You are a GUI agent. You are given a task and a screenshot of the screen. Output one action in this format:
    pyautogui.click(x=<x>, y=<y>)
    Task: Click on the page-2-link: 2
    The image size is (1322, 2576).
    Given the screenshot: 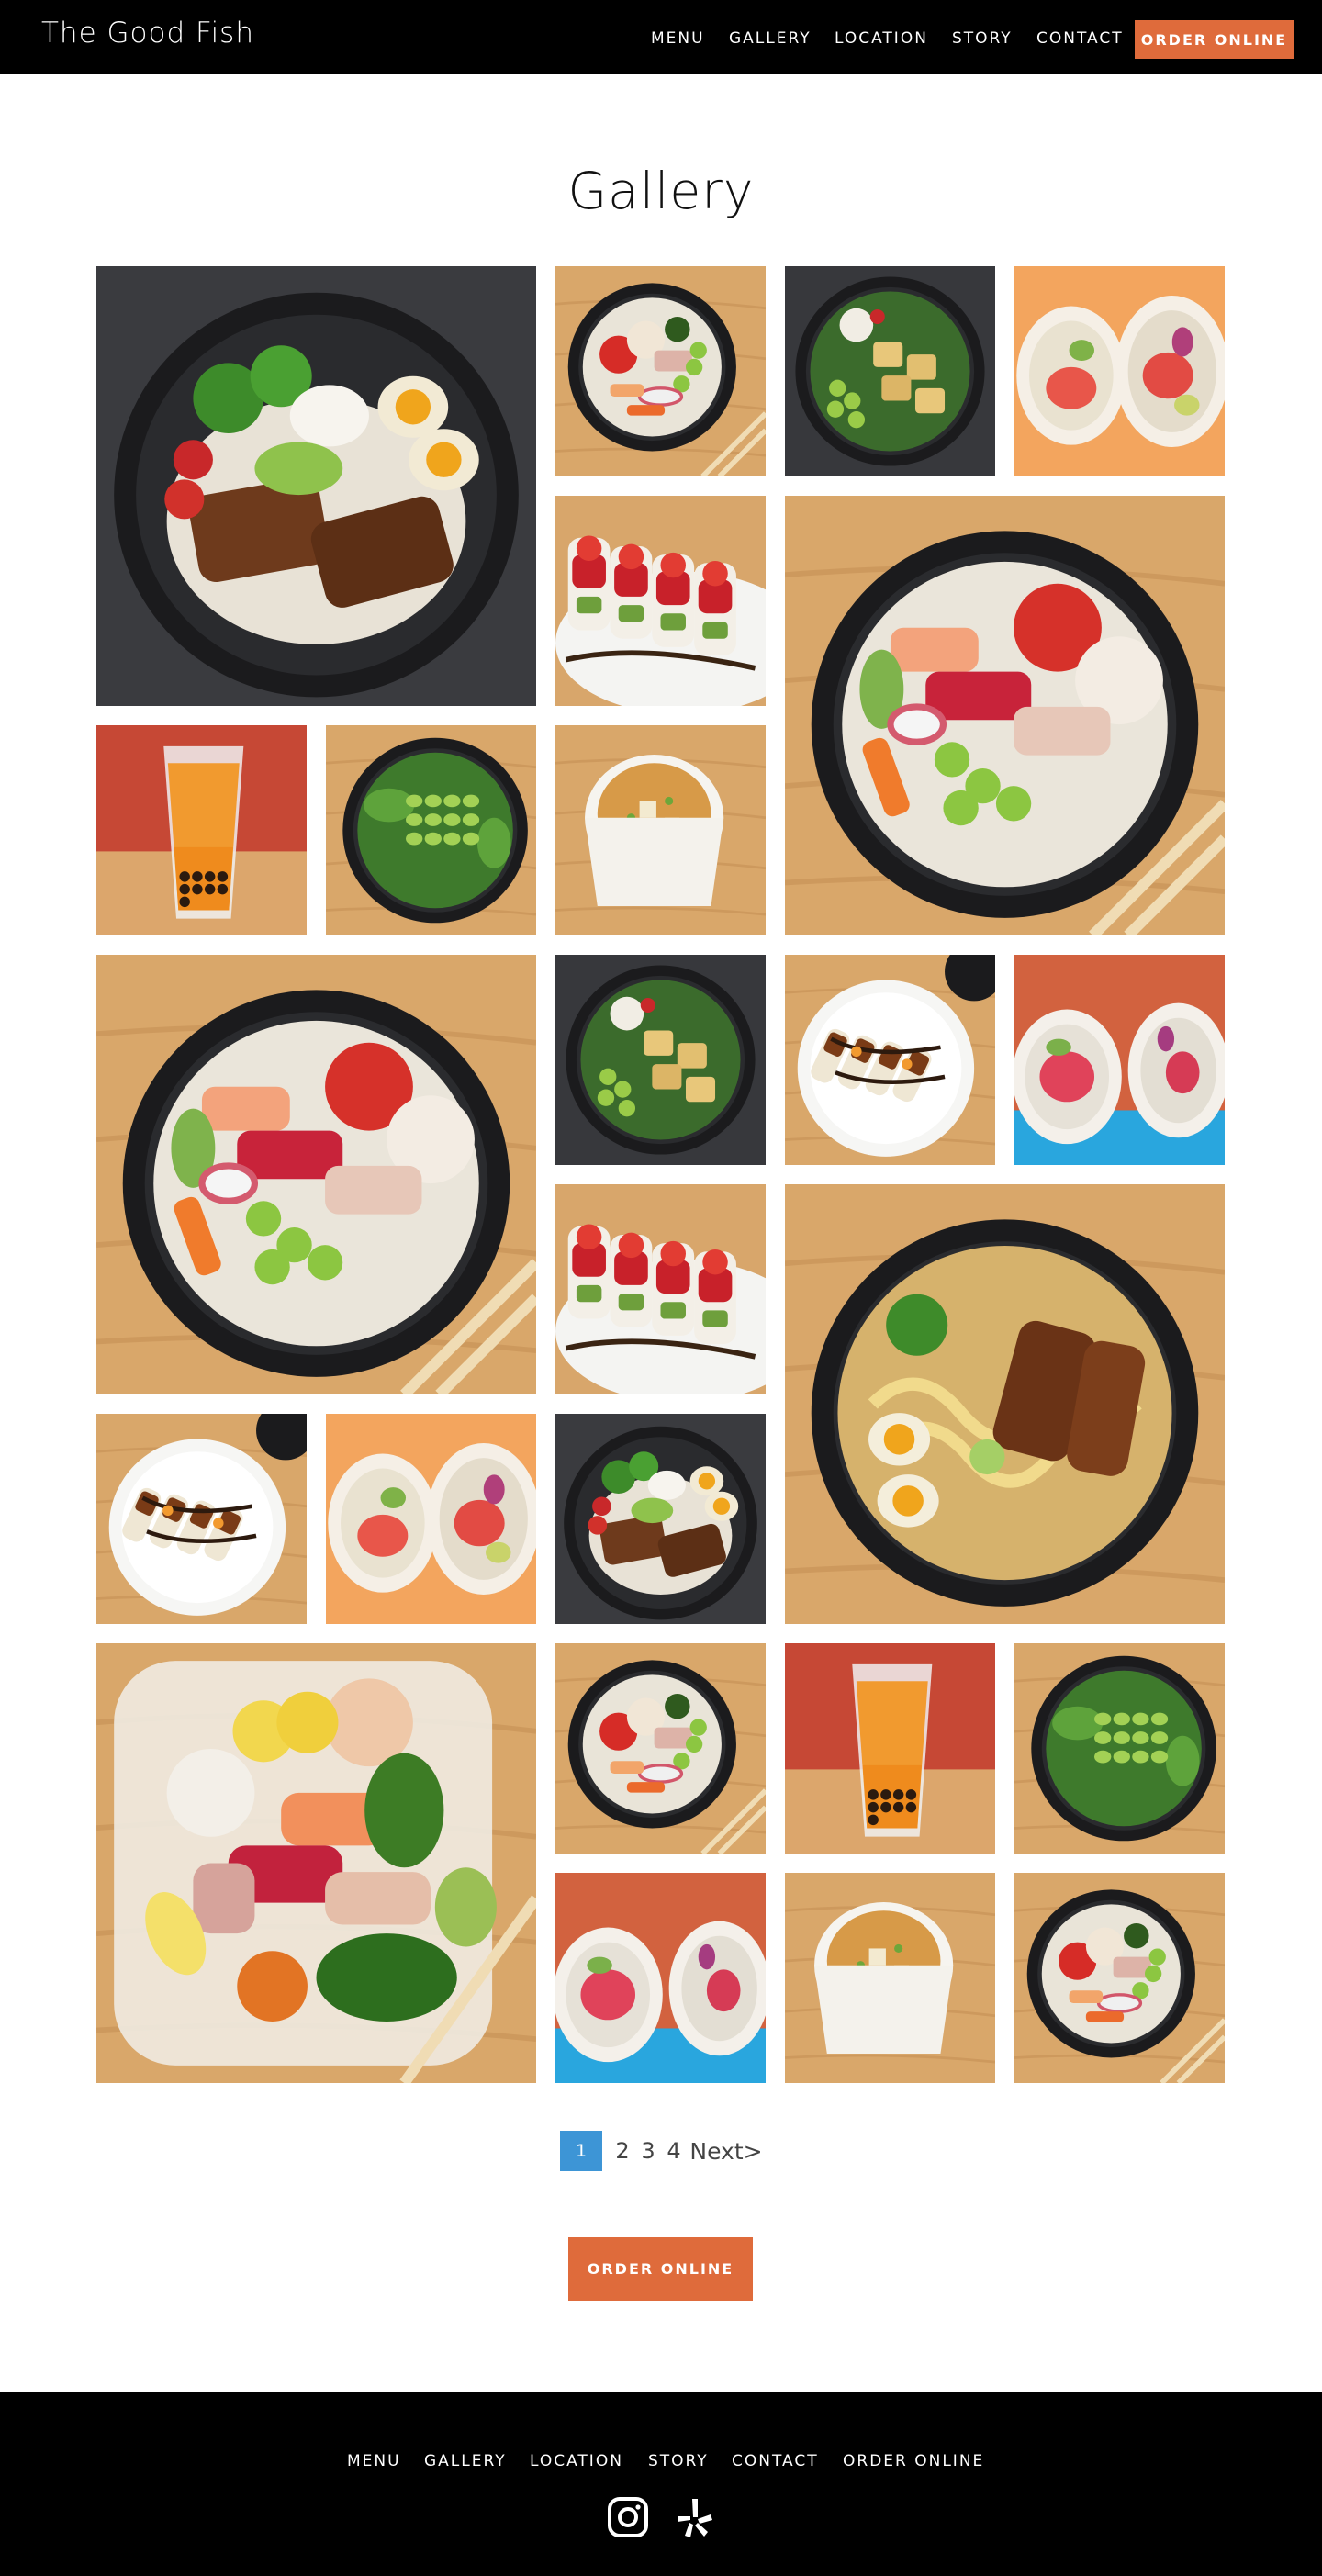 What is the action you would take?
    pyautogui.click(x=622, y=2151)
    